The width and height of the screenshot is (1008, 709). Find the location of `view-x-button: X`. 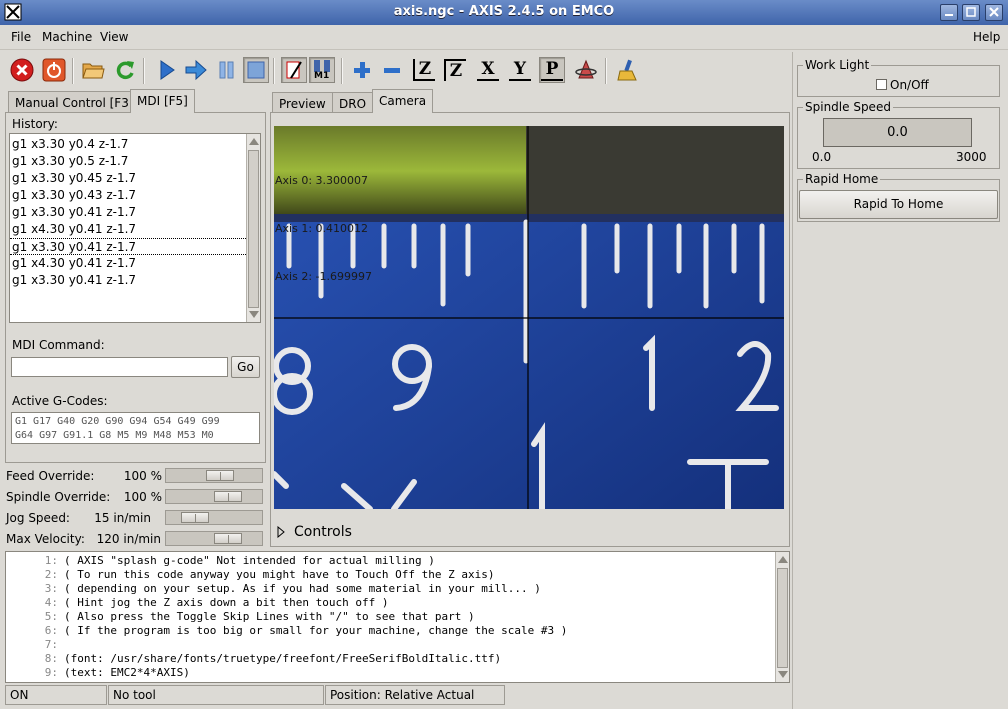

view-x-button: X is located at coordinates (488, 70).